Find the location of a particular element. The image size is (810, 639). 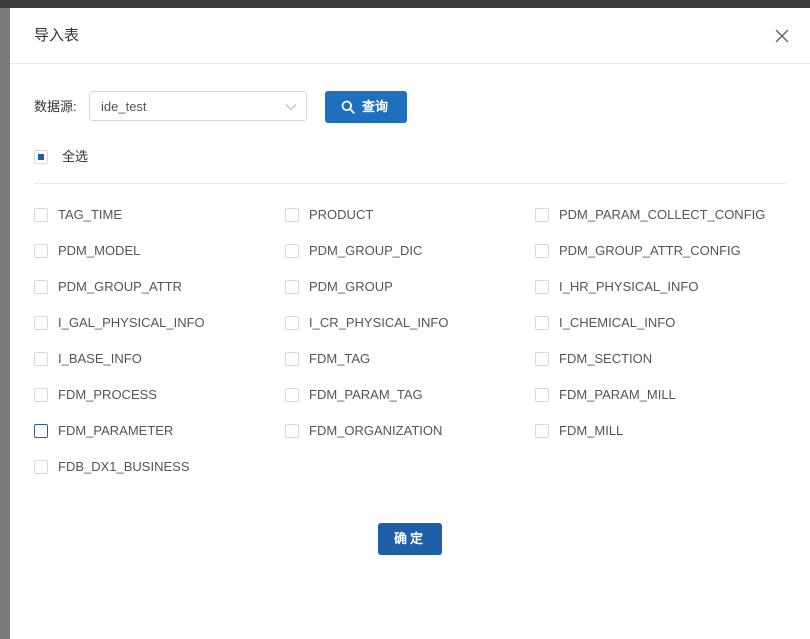

query-button-label: 查询 is located at coordinates (375, 106).